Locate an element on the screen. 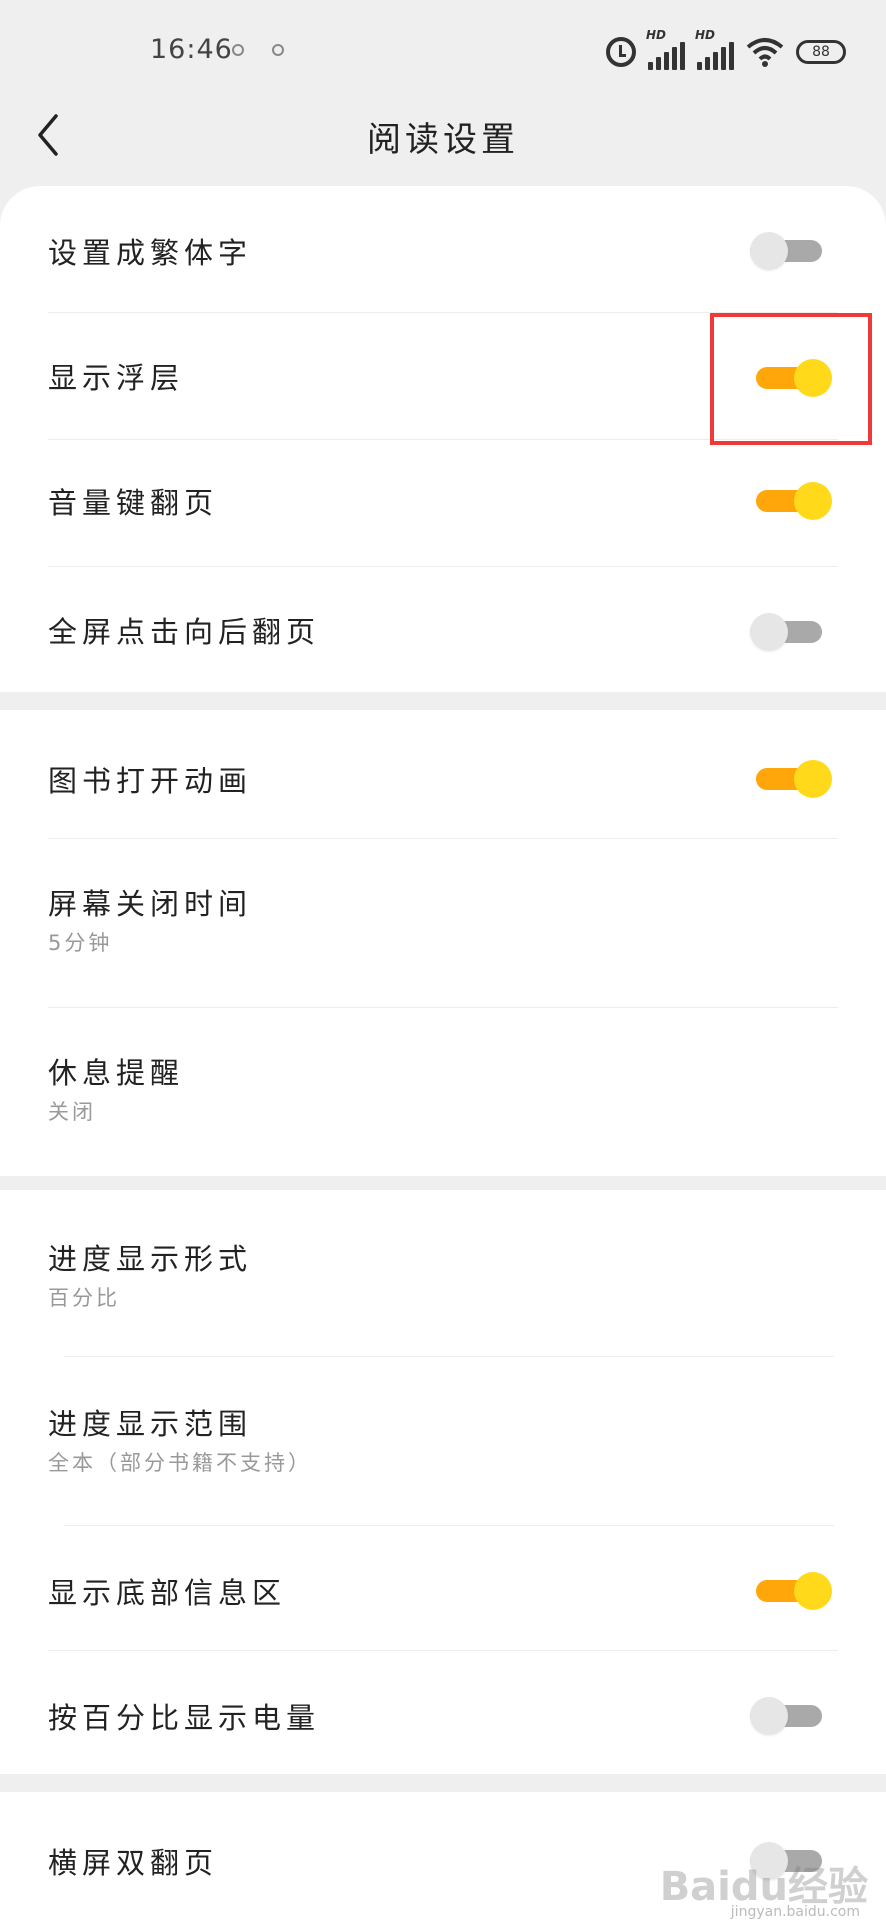 The image size is (886, 1920). watermark-url: jingyan.baidu.com is located at coordinates (795, 1912).